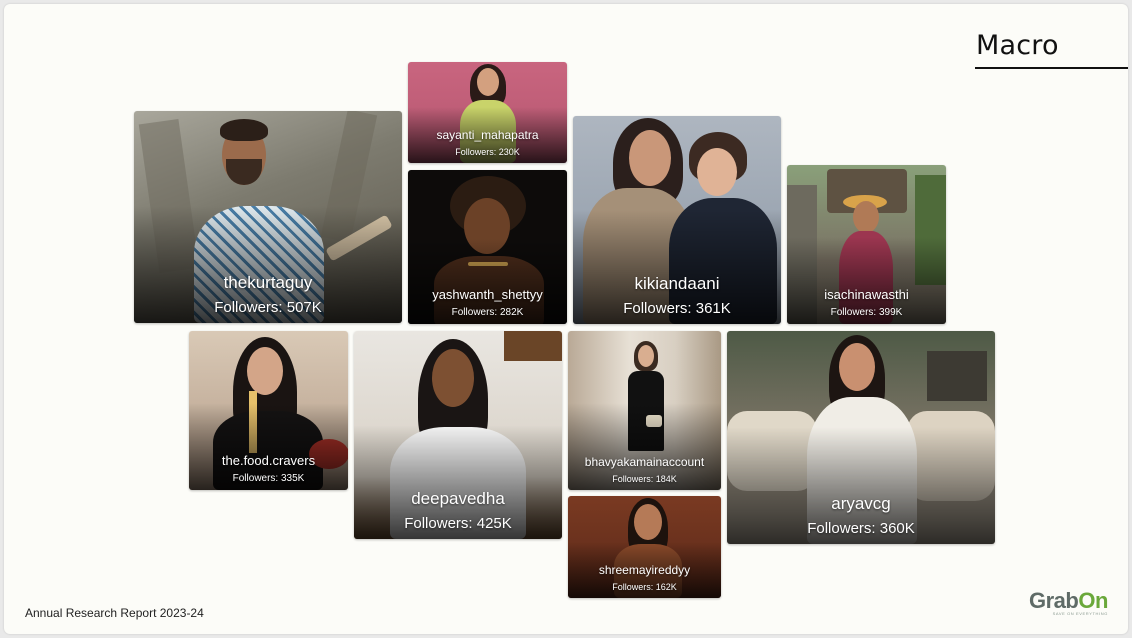 The image size is (1132, 638). What do you see at coordinates (644, 547) in the screenshot?
I see `influencer-card-shreemayireddyy: shreemayireddyy Followers: 162K` at bounding box center [644, 547].